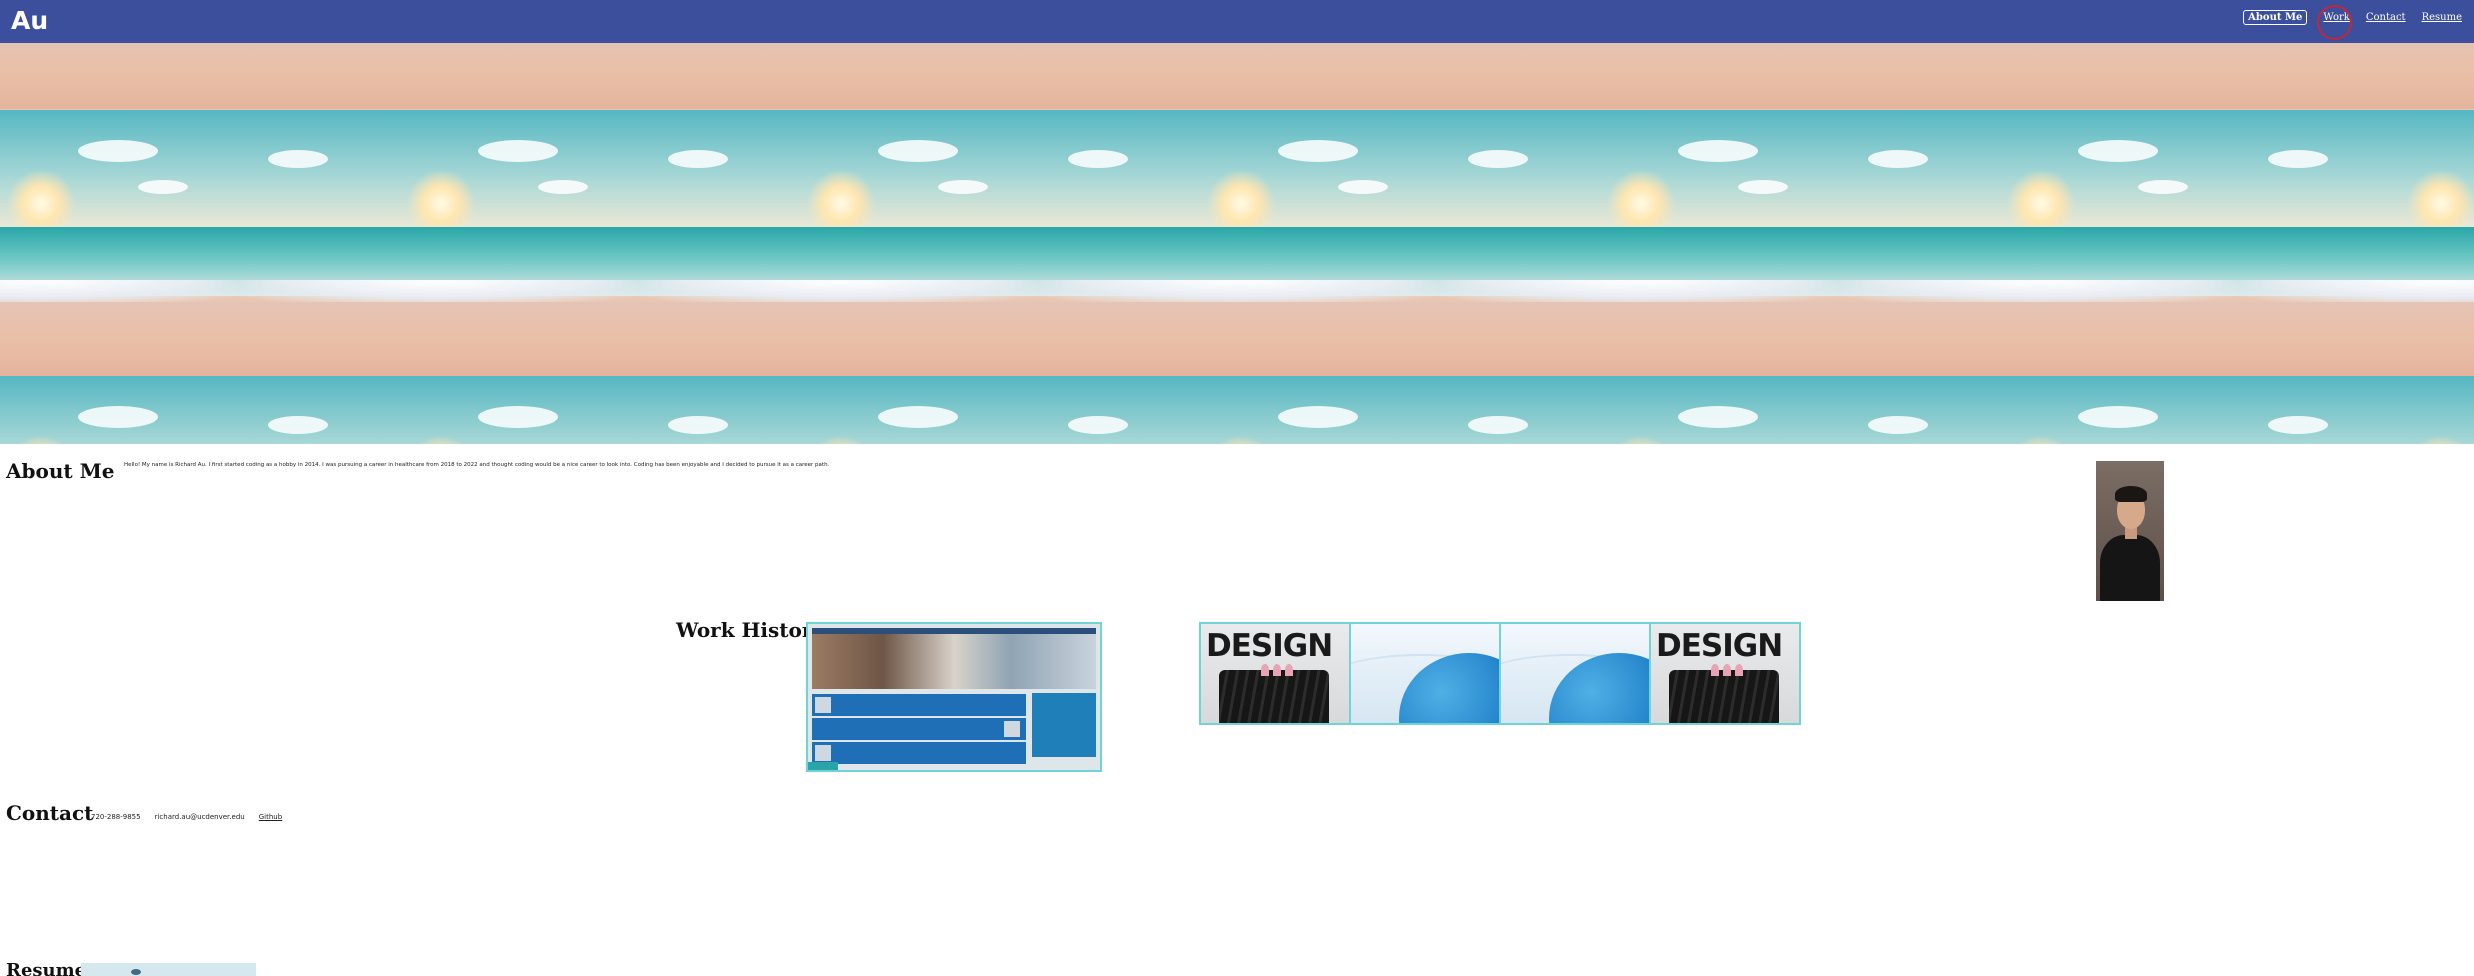  Describe the element at coordinates (46, 968) in the screenshot. I see `resume-heading: Resume` at that location.